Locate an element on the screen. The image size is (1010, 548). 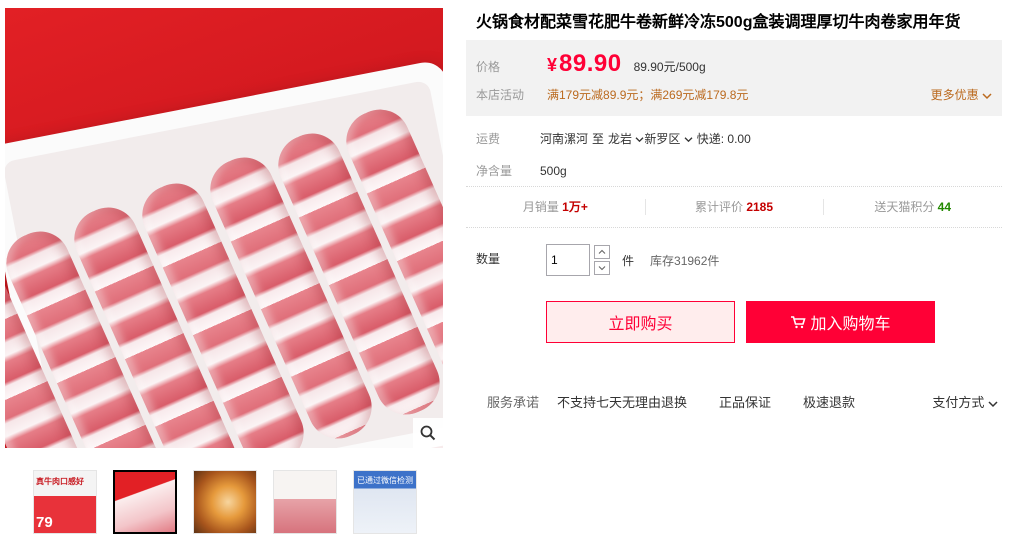
thumbnail-caption: 真牛肉口感好 is located at coordinates (60, 481).